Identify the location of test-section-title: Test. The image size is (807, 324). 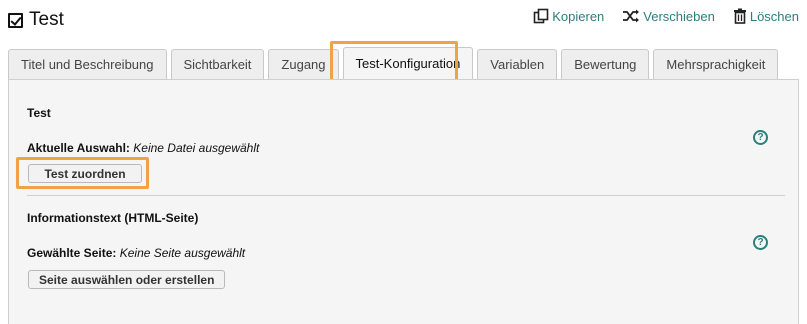
(39, 113).